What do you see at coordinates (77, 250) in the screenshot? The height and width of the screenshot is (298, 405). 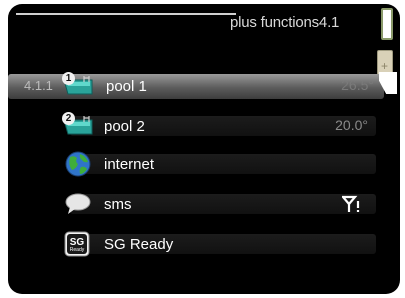 I see `svg-text: Ready` at bounding box center [77, 250].